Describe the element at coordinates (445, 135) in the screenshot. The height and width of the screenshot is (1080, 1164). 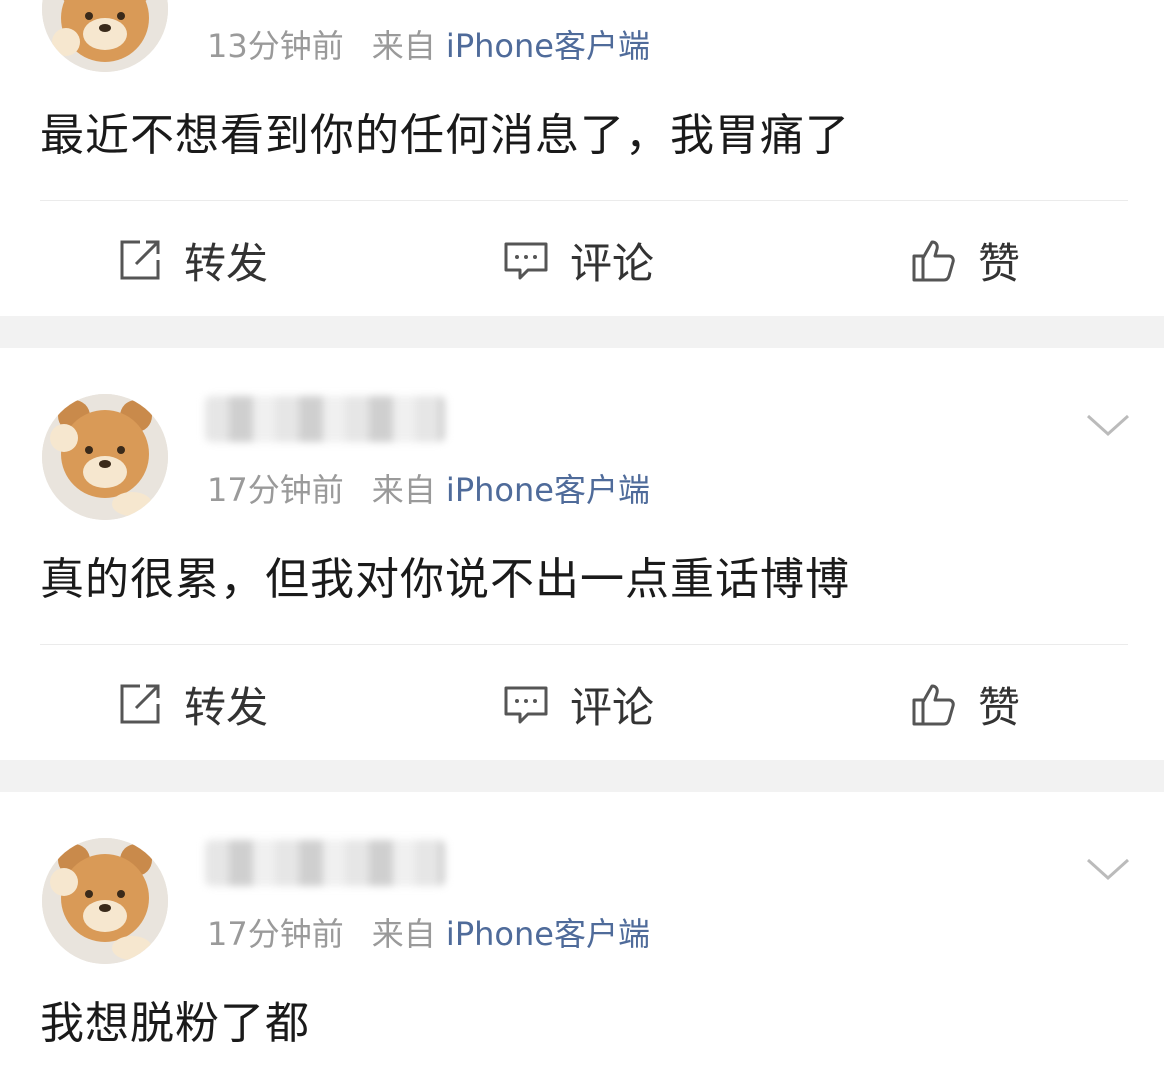
I see `post-content: 最近不想看到你的任何消息了，我胃痛了` at that location.